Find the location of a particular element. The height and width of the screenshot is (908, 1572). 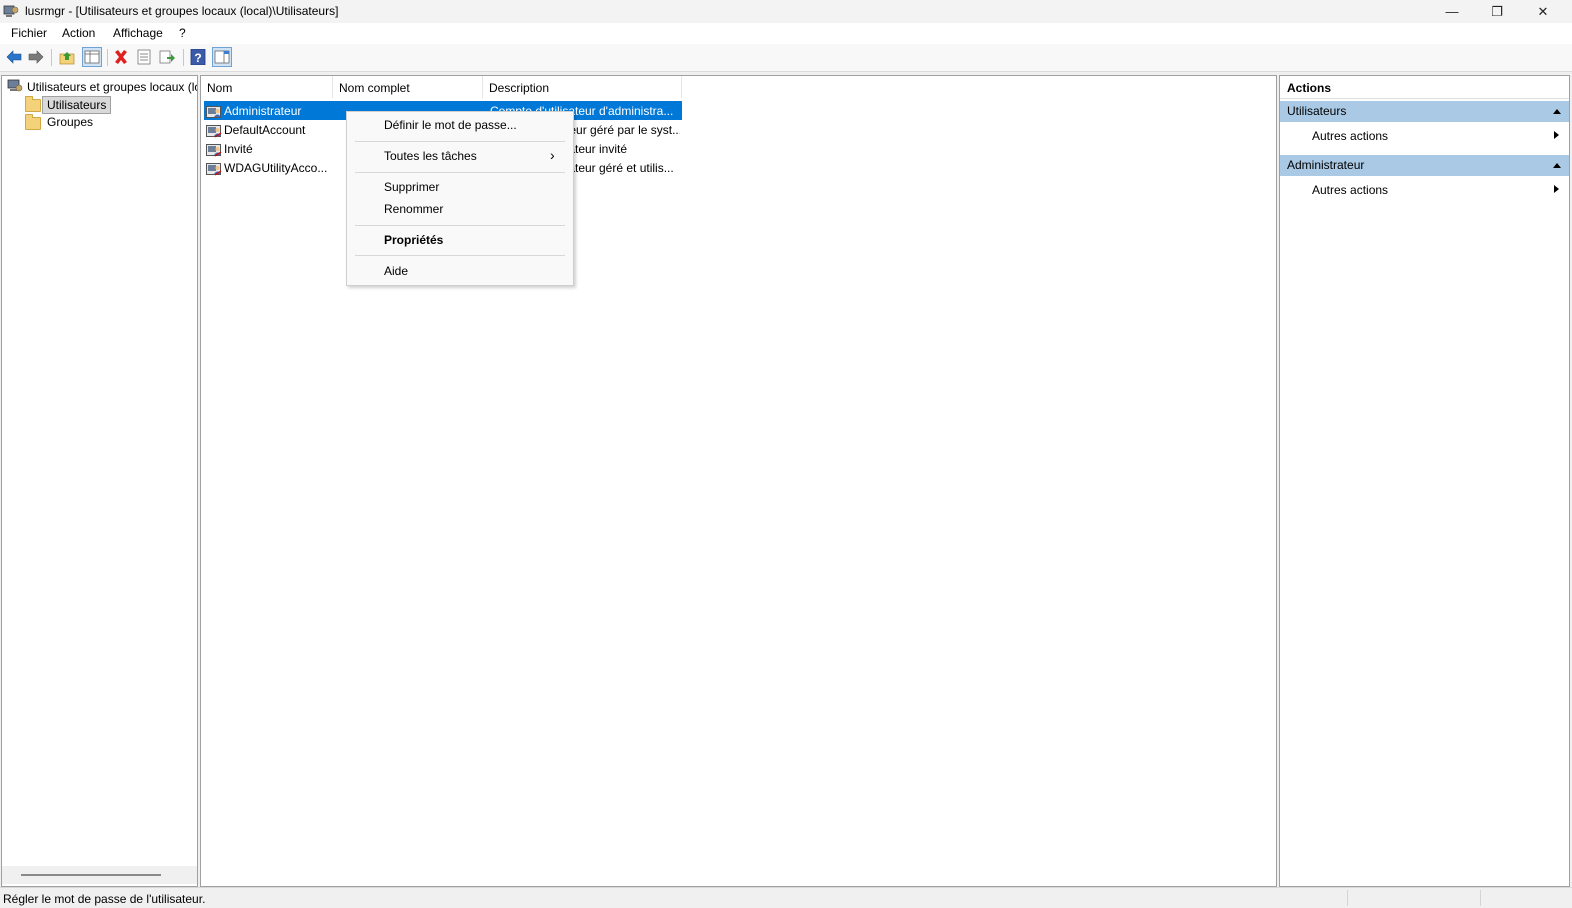

menu-item-delete: Supprimer is located at coordinates (411, 187).